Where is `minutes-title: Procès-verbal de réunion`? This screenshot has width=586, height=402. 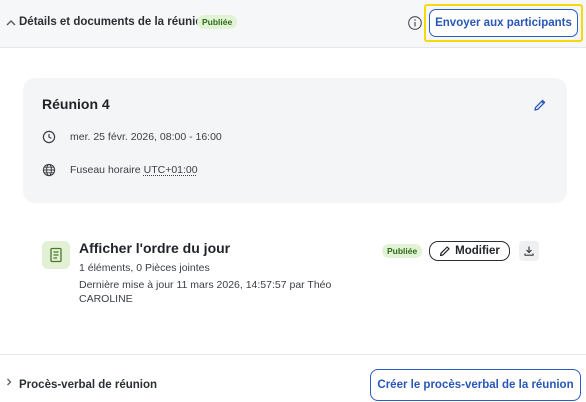
minutes-title: Procès-verbal de réunion is located at coordinates (88, 385).